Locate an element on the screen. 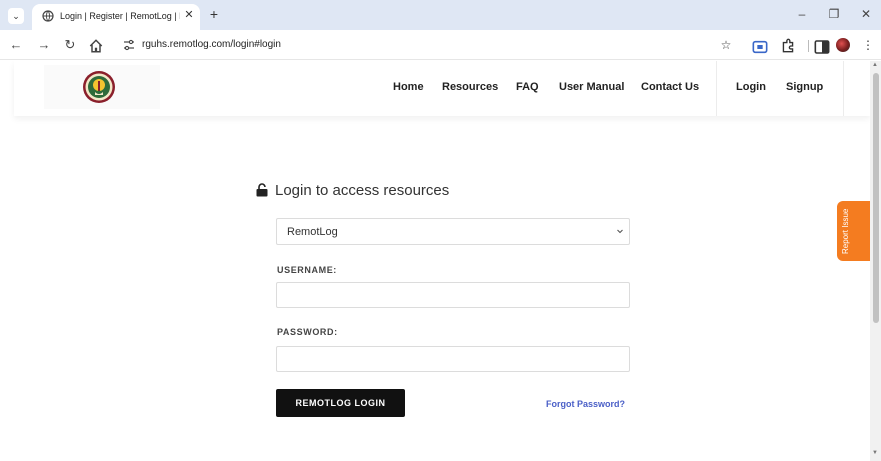 This screenshot has height=461, width=881. logo-container is located at coordinates (102, 87).